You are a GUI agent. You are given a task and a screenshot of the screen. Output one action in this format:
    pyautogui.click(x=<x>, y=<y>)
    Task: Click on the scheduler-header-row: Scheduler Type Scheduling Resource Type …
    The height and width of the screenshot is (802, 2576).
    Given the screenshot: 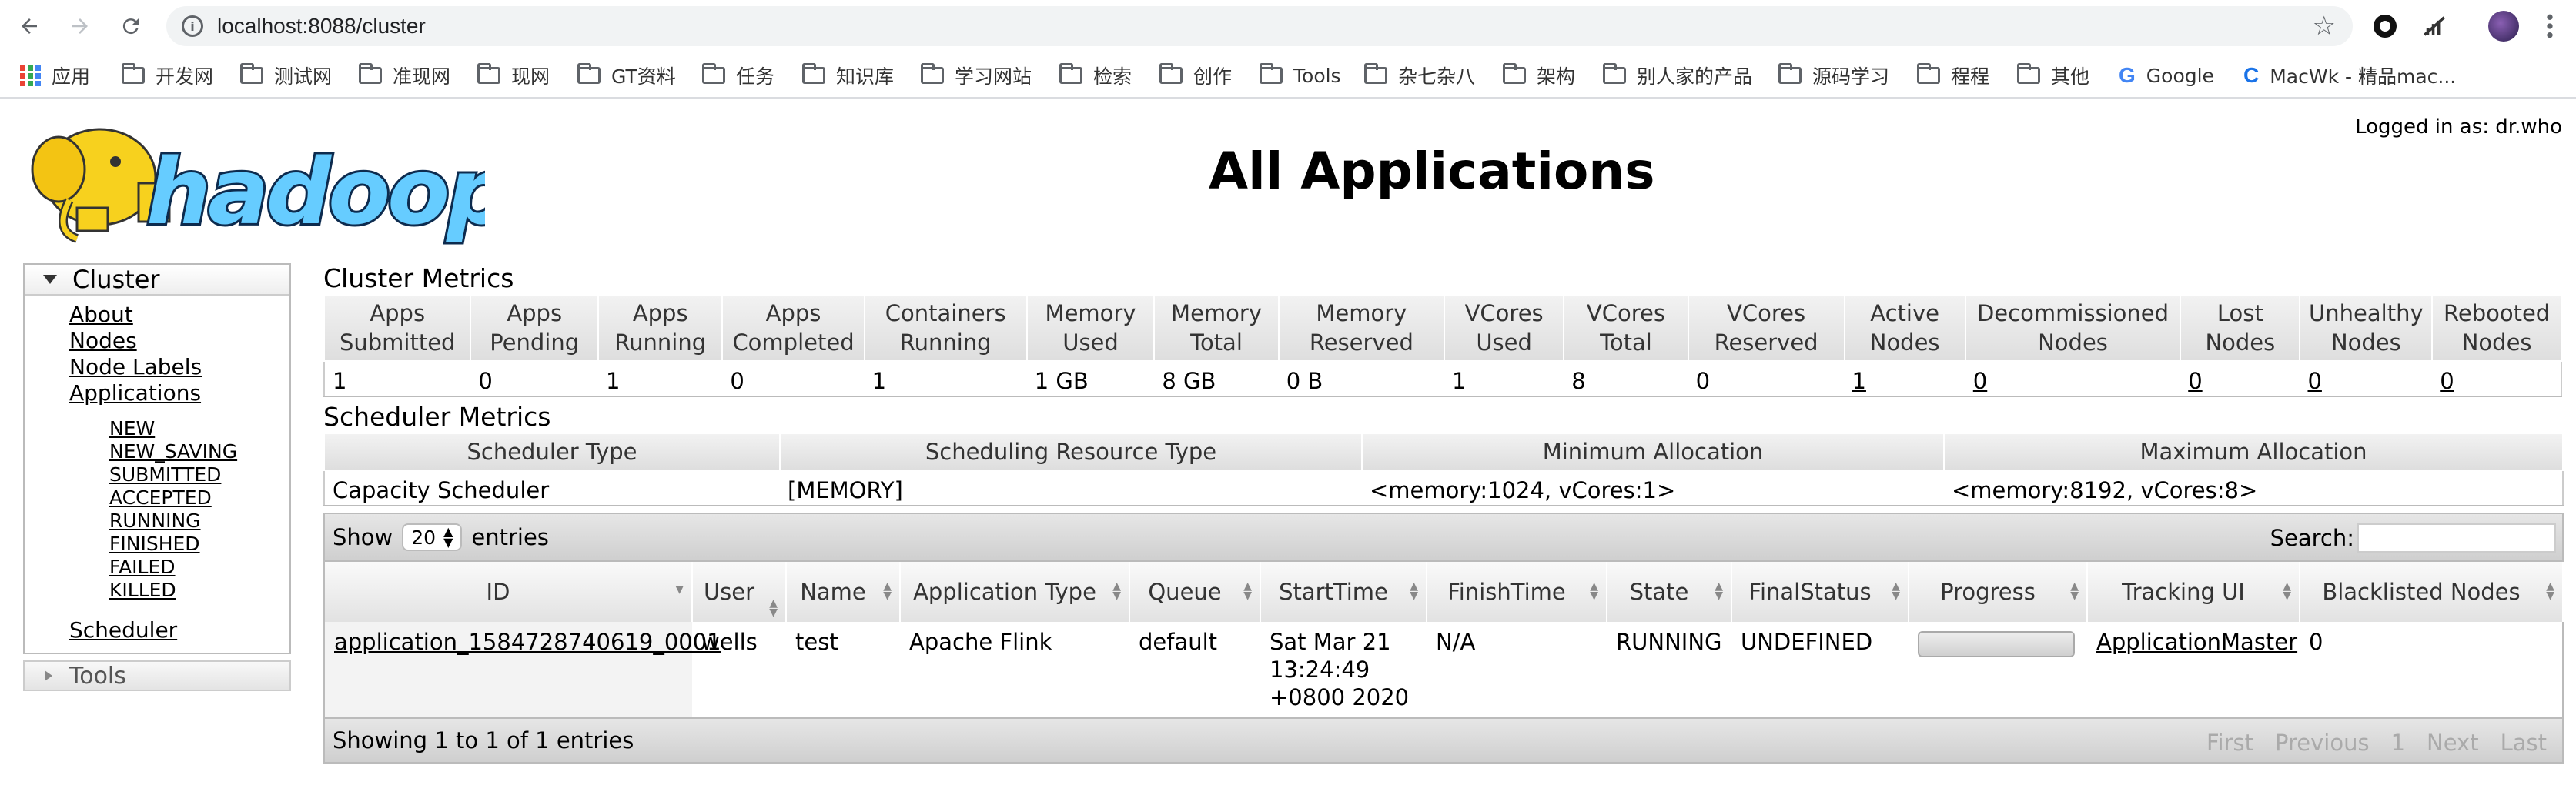 What is the action you would take?
    pyautogui.click(x=1444, y=452)
    